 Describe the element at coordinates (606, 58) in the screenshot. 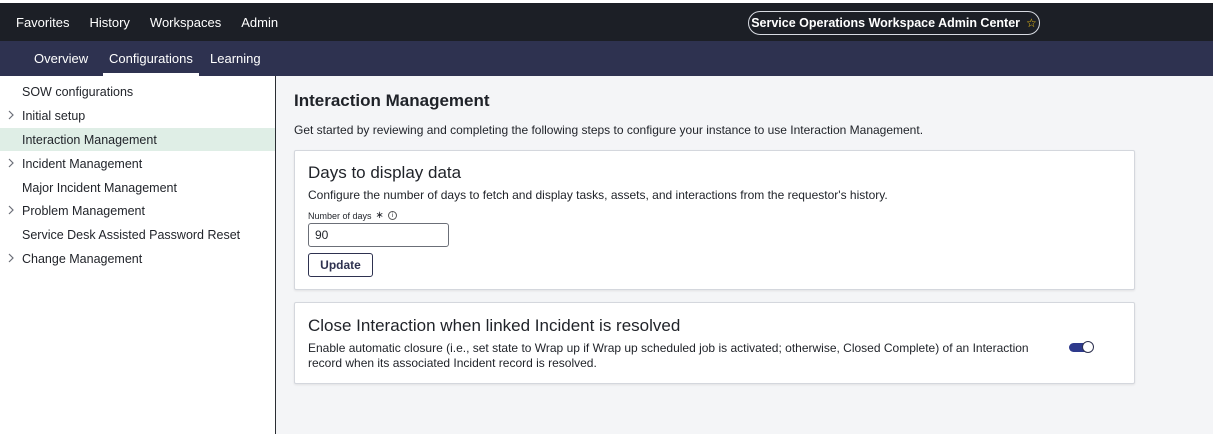

I see `sub-navigation-bar: Overview Configurations Learning` at that location.